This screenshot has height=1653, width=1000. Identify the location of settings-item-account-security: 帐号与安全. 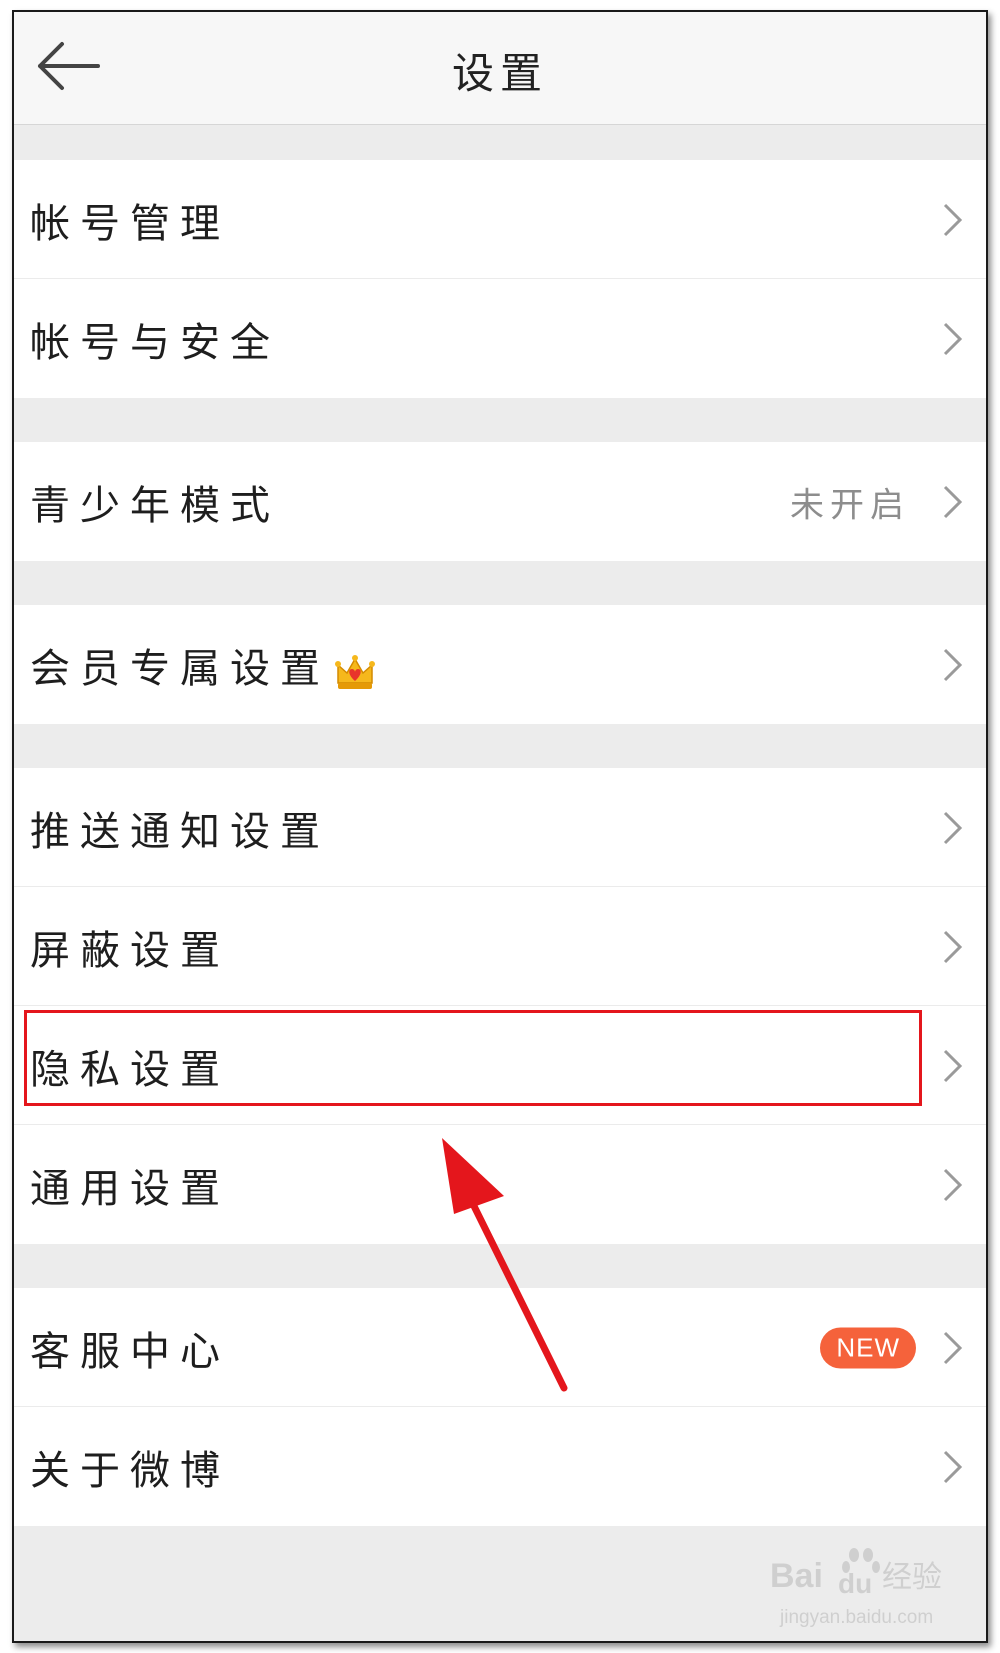
(500, 338).